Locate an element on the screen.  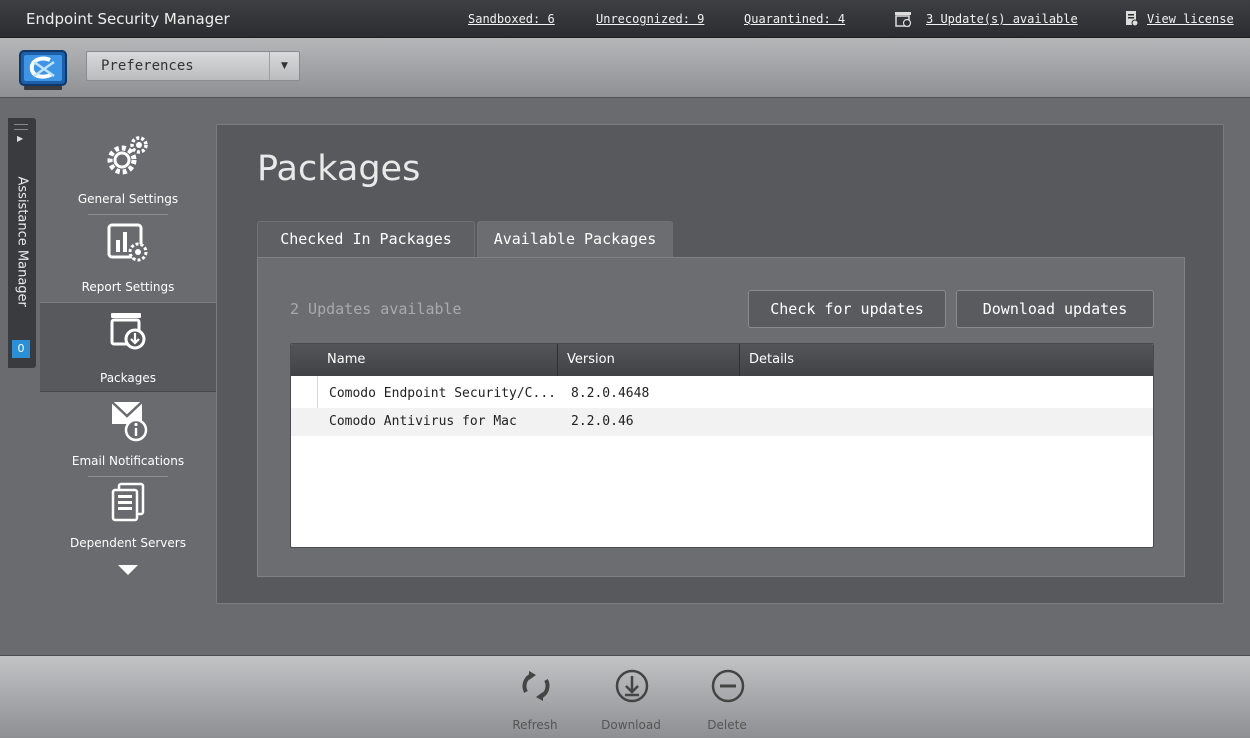
servers-icon is located at coordinates (128, 504).